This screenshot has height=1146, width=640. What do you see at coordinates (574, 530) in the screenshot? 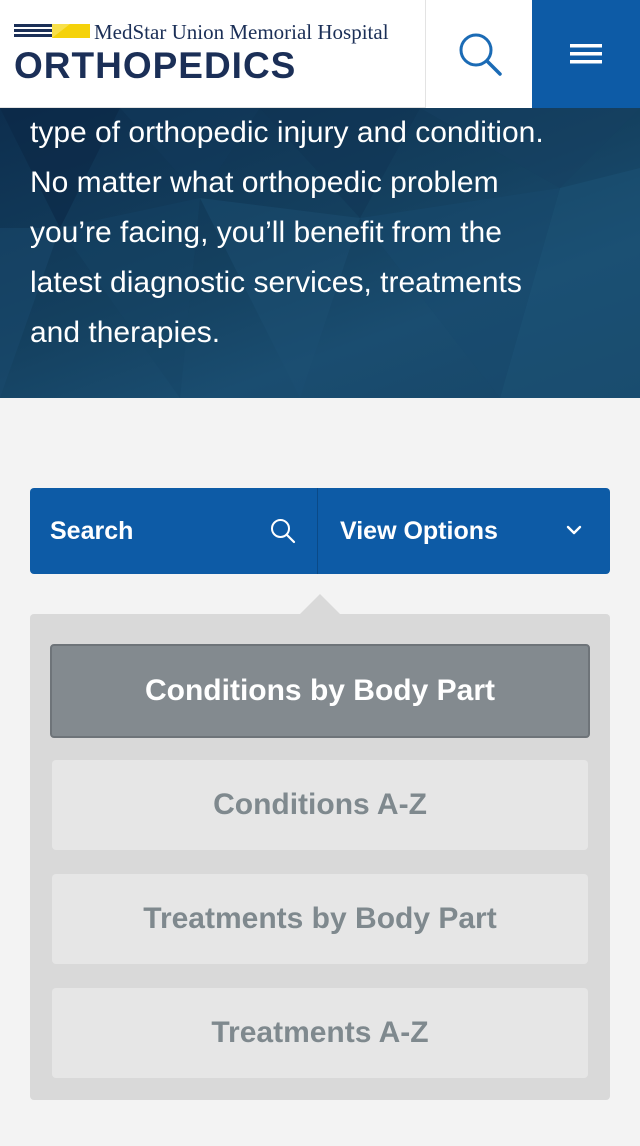
I see `chevron-down-icon` at bounding box center [574, 530].